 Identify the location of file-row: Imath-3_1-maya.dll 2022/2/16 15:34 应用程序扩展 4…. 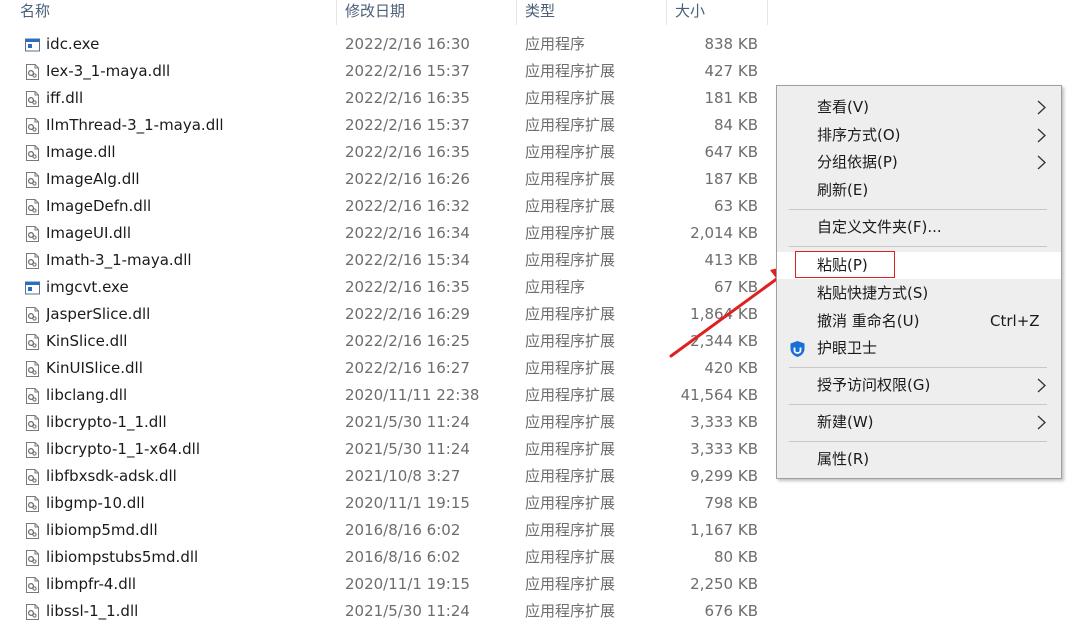
(384, 260).